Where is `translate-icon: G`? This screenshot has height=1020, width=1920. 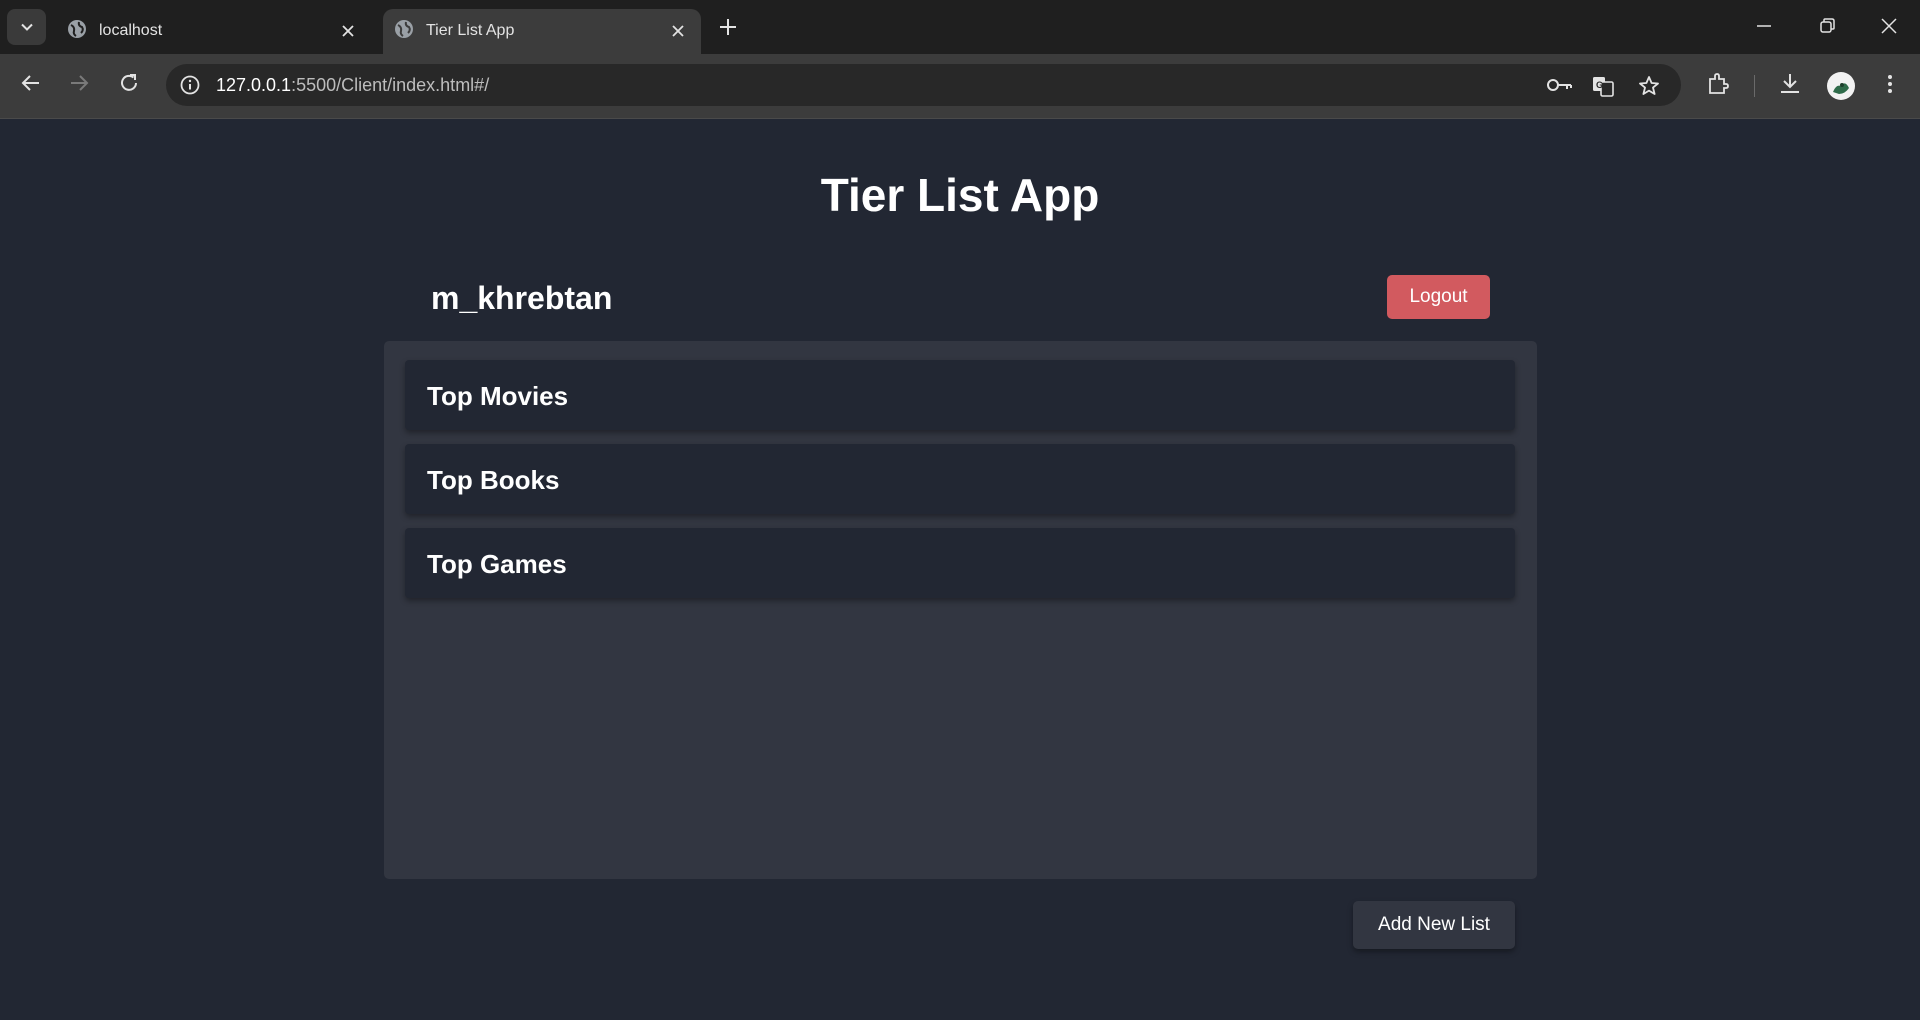
translate-icon: G is located at coordinates (1603, 86).